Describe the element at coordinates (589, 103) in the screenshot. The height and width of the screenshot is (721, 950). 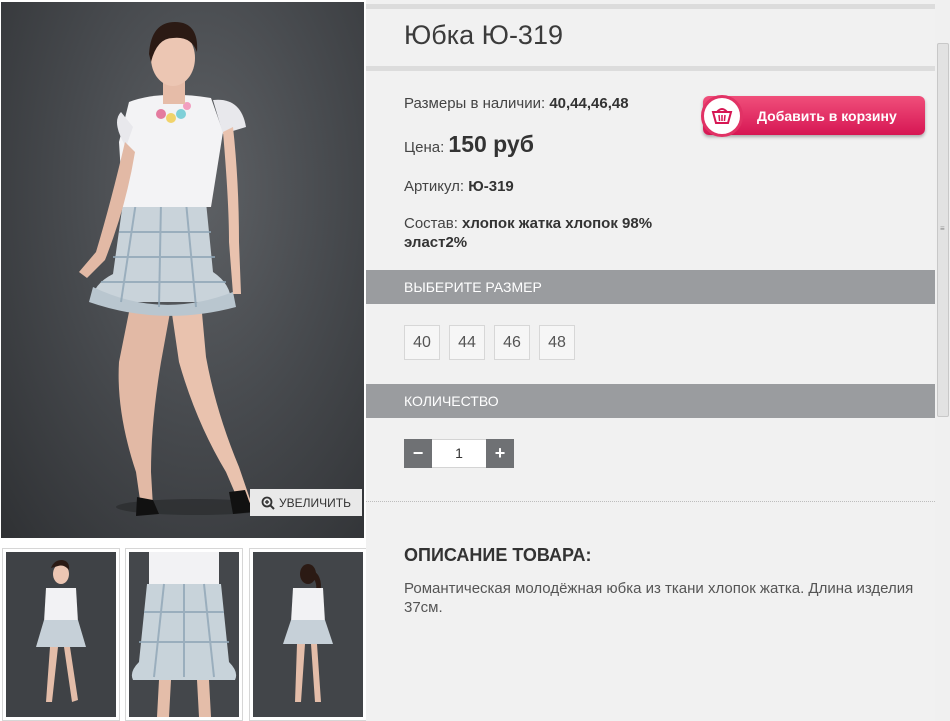
I see `sizes-value: 40,44,46,48` at that location.